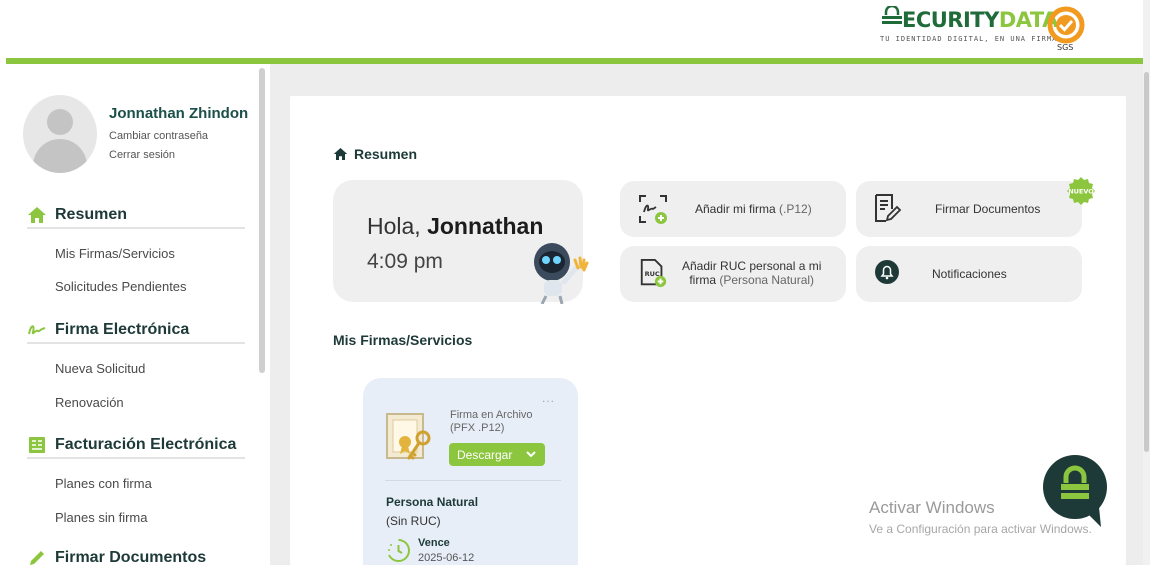 The image size is (1150, 565). I want to click on lock-logo-icon, so click(892, 15).